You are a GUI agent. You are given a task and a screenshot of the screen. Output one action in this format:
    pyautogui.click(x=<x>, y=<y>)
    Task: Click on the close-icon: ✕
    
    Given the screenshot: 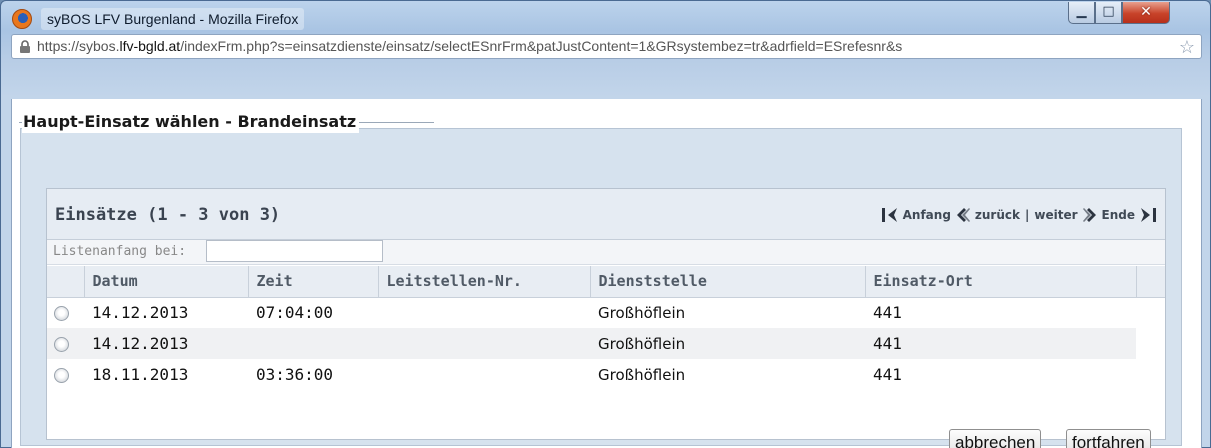 What is the action you would take?
    pyautogui.click(x=1146, y=12)
    